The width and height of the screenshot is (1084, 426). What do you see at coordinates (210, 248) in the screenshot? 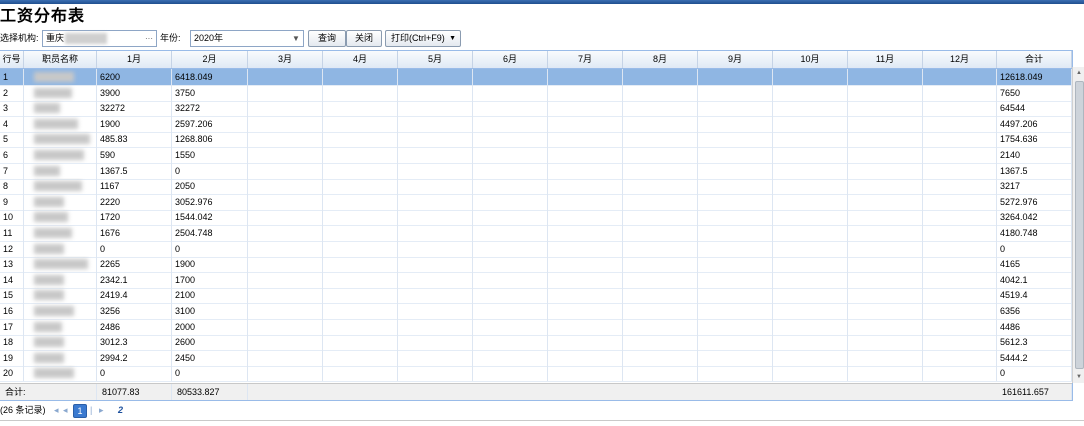
I see `cell-m2: 0` at bounding box center [210, 248].